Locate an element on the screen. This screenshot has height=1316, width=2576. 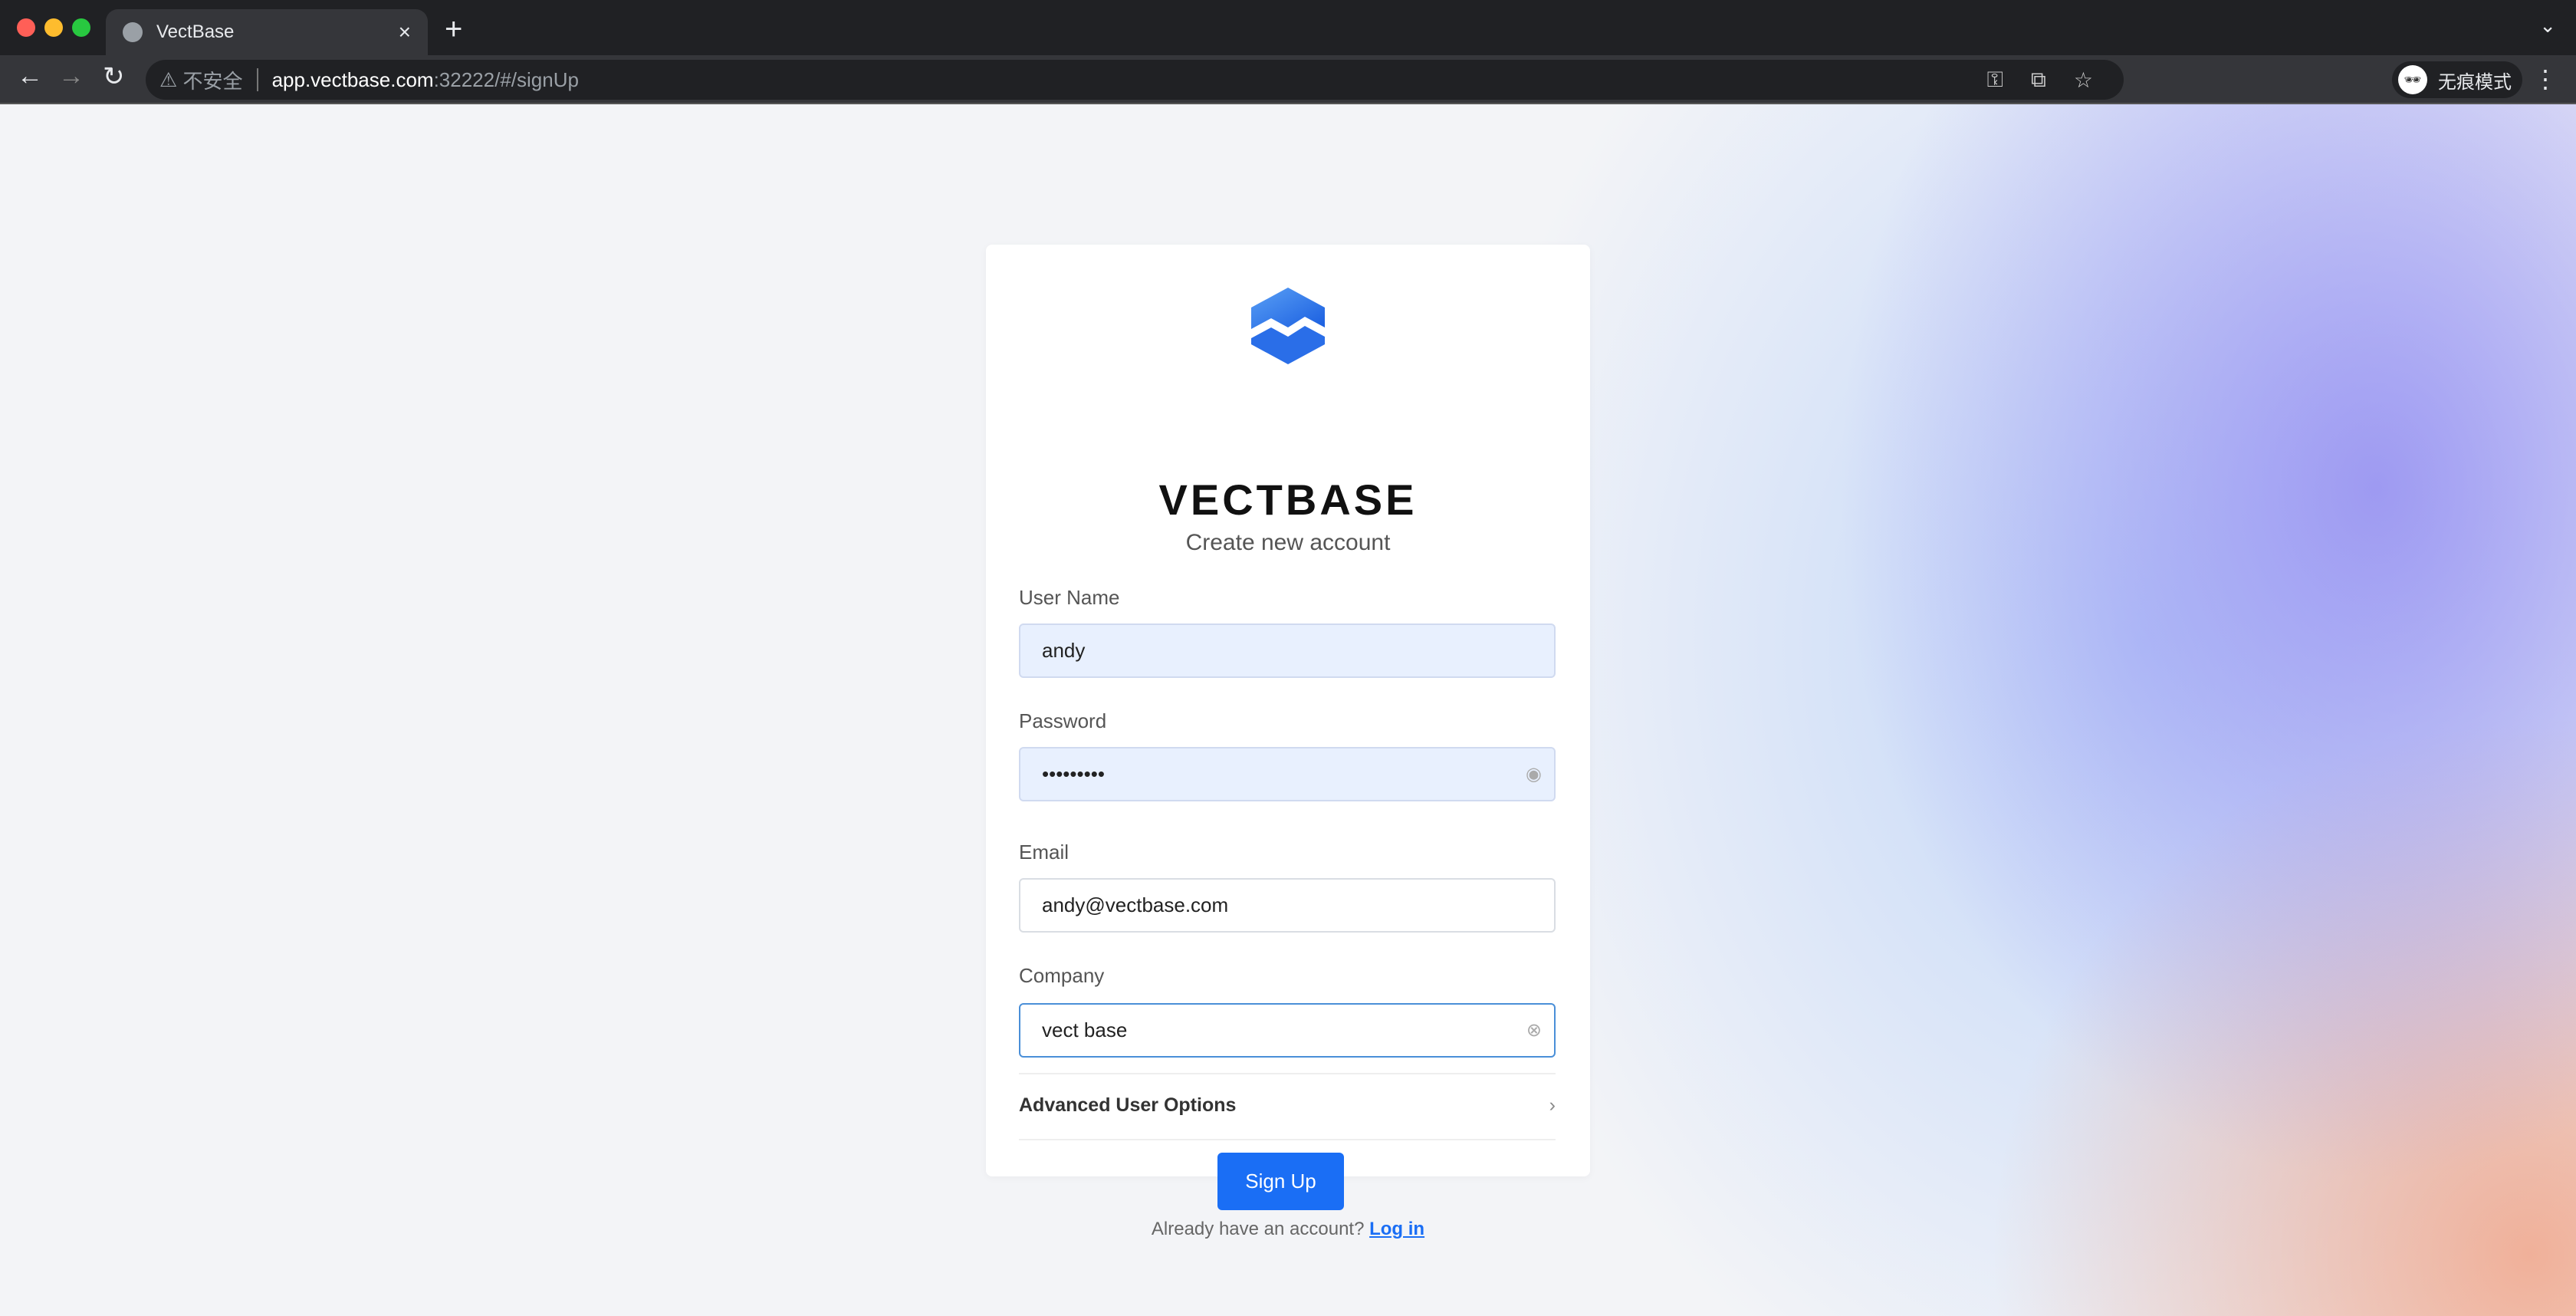
warning-icon: ⚠ is located at coordinates (171, 79).